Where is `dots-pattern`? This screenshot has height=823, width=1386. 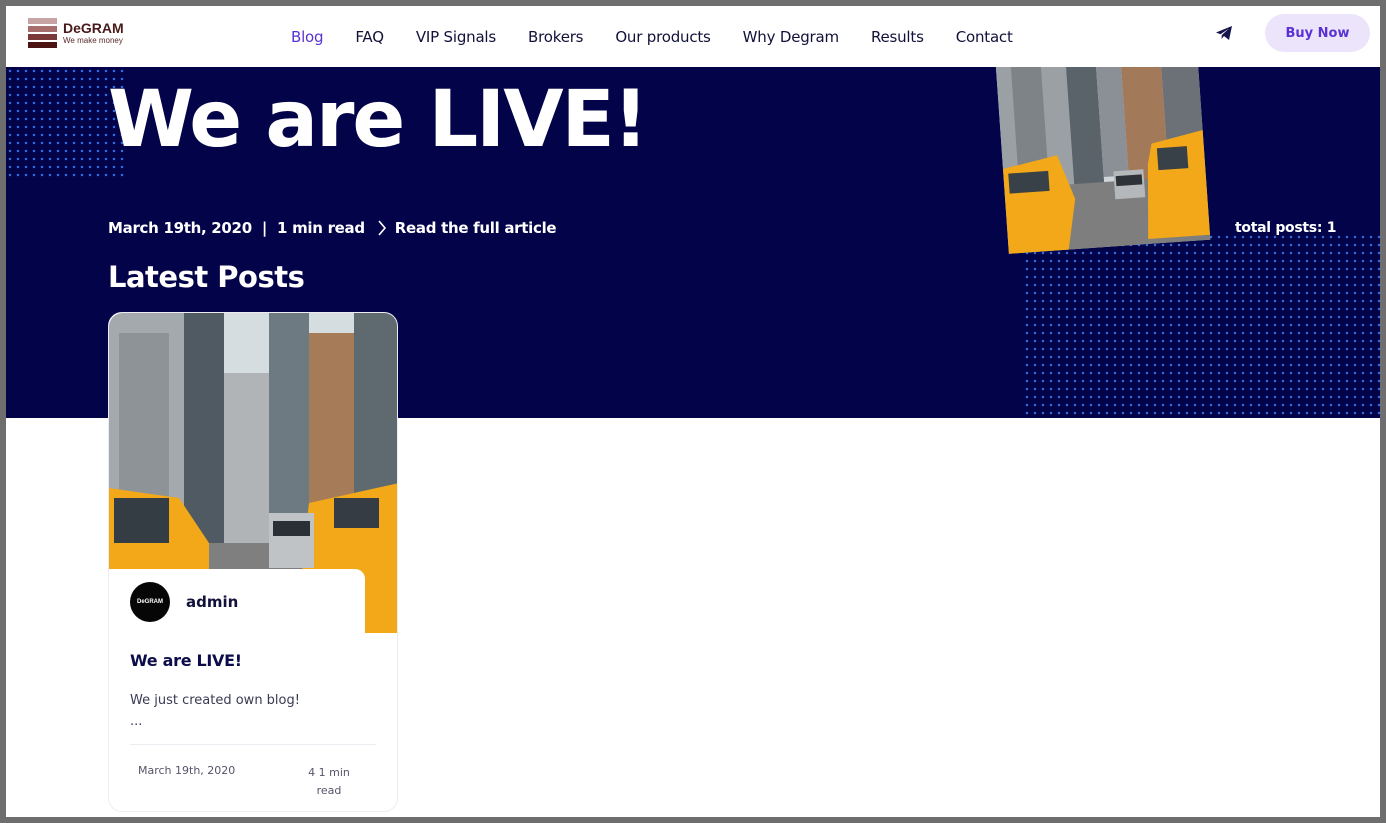 dots-pattern is located at coordinates (1201, 325).